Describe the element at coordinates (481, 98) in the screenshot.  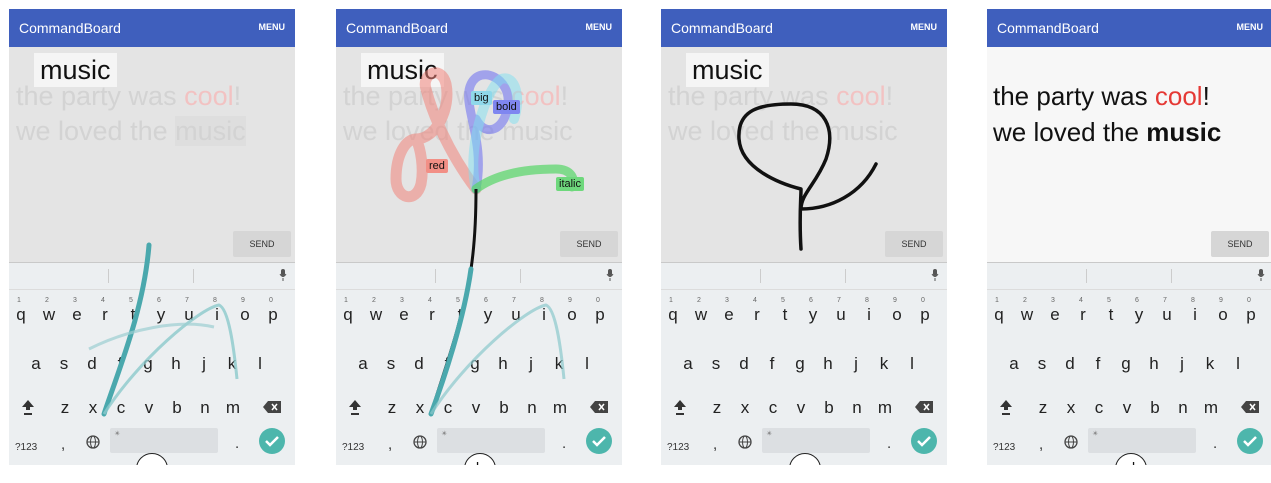
I see `command-label-big: big` at that location.